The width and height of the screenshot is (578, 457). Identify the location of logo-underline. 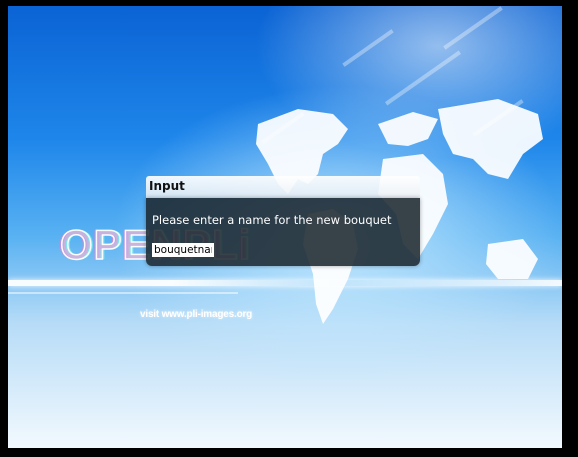
(285, 283).